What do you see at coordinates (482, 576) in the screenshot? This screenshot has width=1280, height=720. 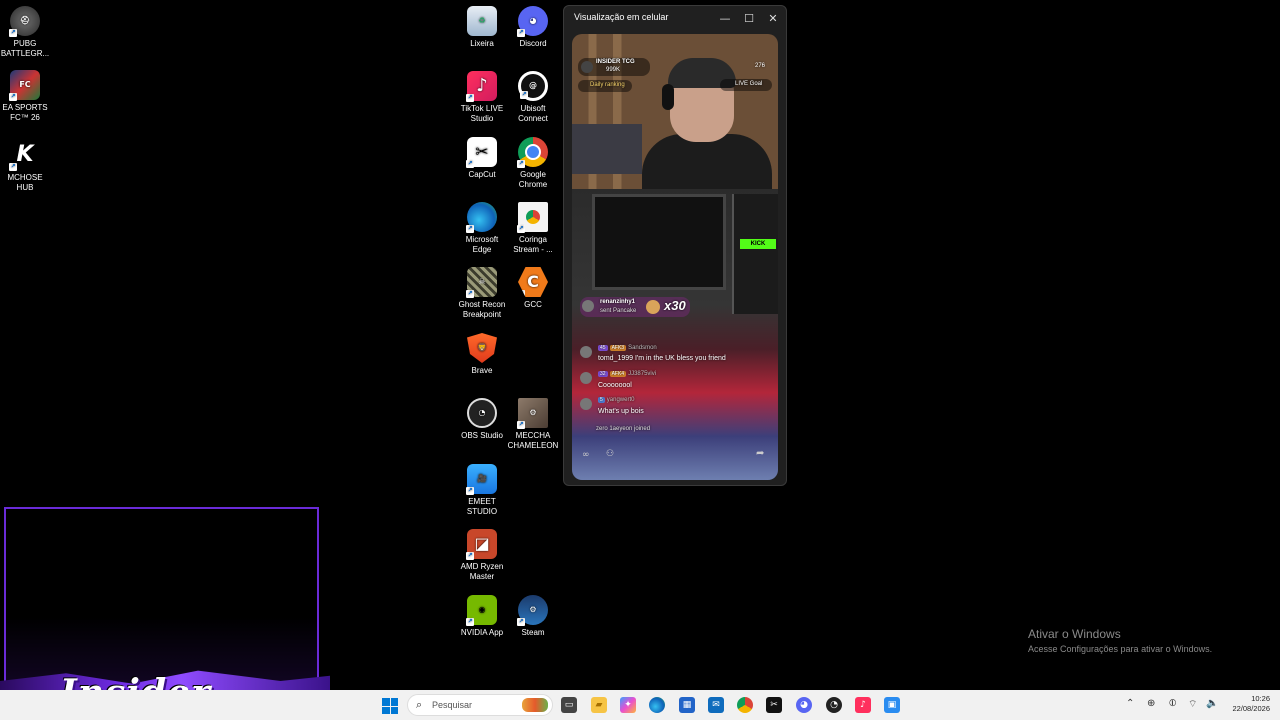 I see `desktop-icon-label: Master` at bounding box center [482, 576].